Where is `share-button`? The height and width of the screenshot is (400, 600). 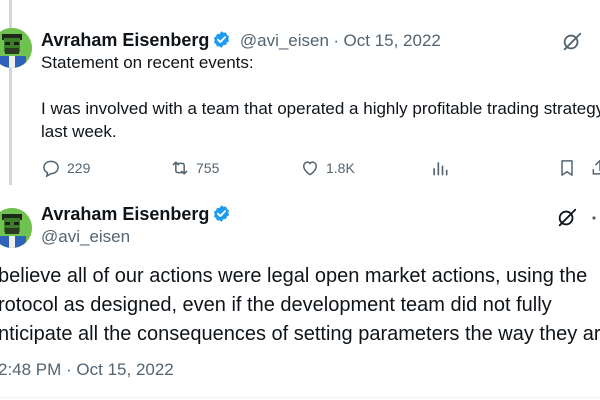 share-button is located at coordinates (595, 168).